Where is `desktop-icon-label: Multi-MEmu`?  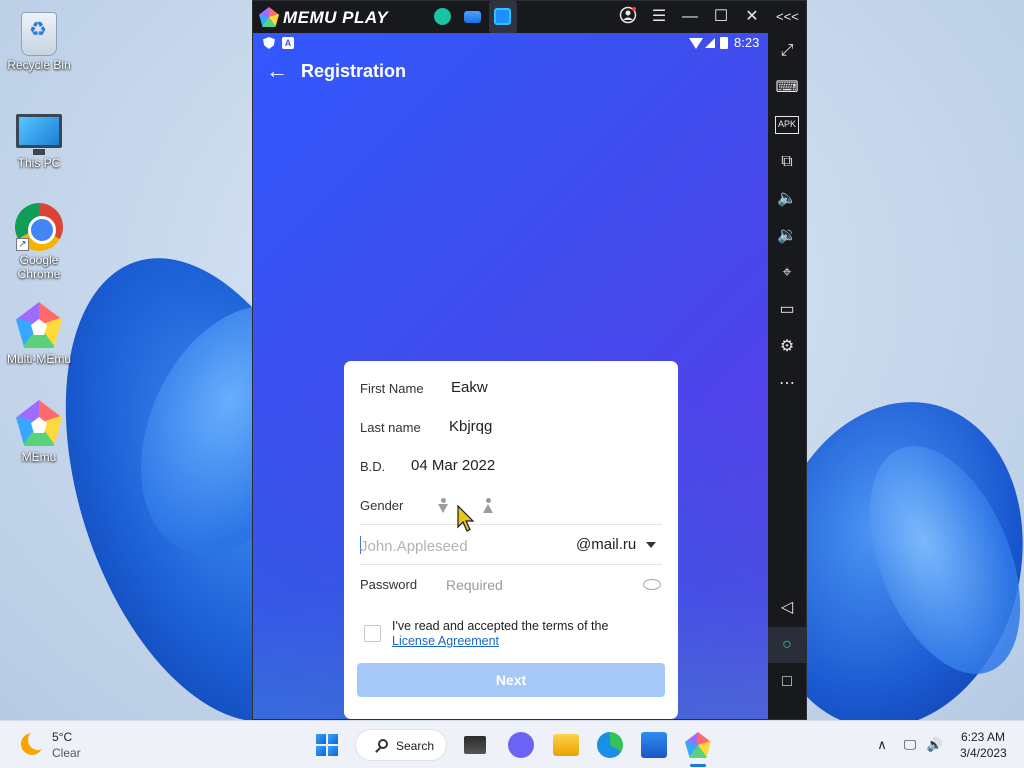 desktop-icon-label: Multi-MEmu is located at coordinates (38, 359).